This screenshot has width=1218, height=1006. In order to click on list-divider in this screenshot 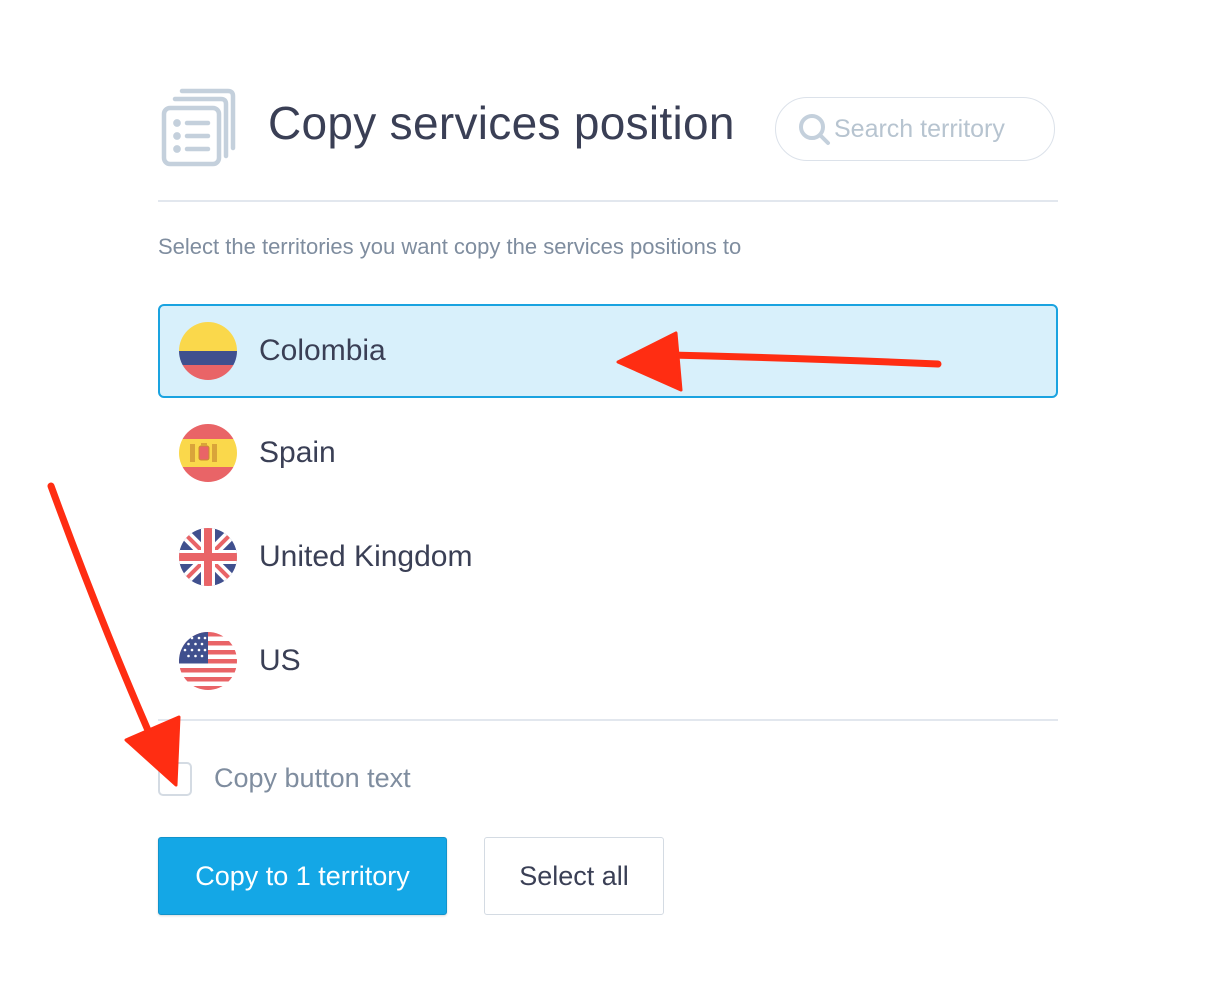, I will do `click(608, 720)`.